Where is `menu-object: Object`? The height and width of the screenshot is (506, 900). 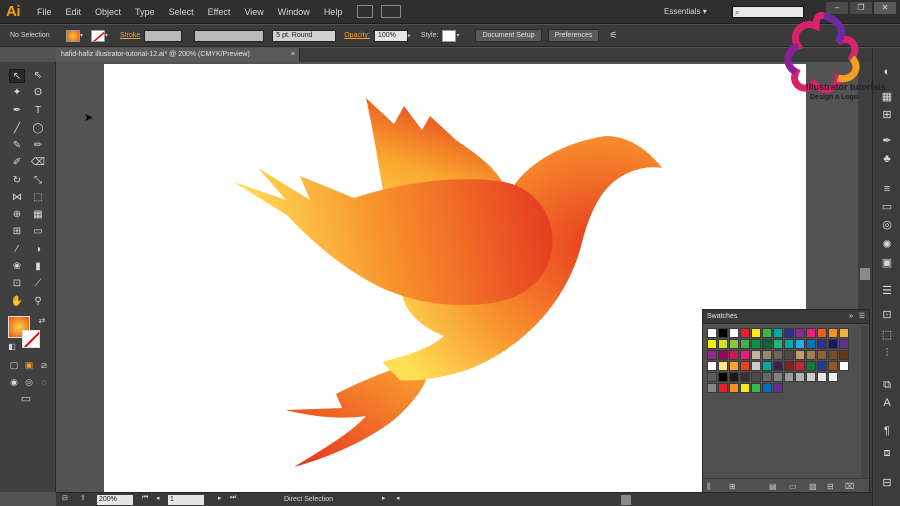 menu-object: Object is located at coordinates (108, 12).